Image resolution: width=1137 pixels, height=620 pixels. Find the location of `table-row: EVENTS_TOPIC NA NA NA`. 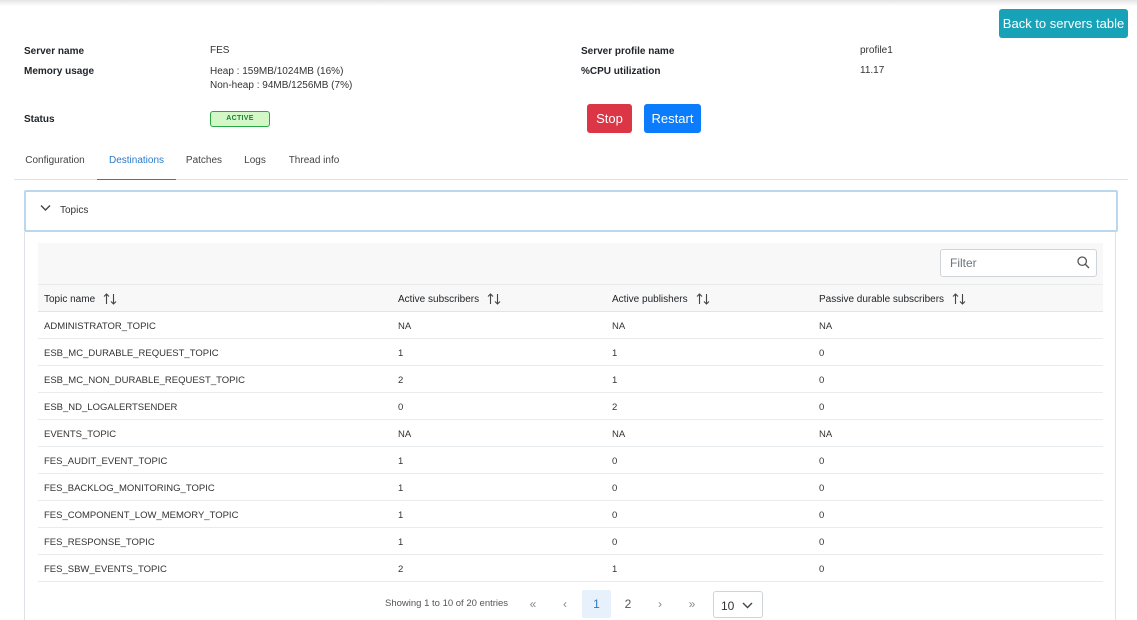

table-row: EVENTS_TOPIC NA NA NA is located at coordinates (570, 433).